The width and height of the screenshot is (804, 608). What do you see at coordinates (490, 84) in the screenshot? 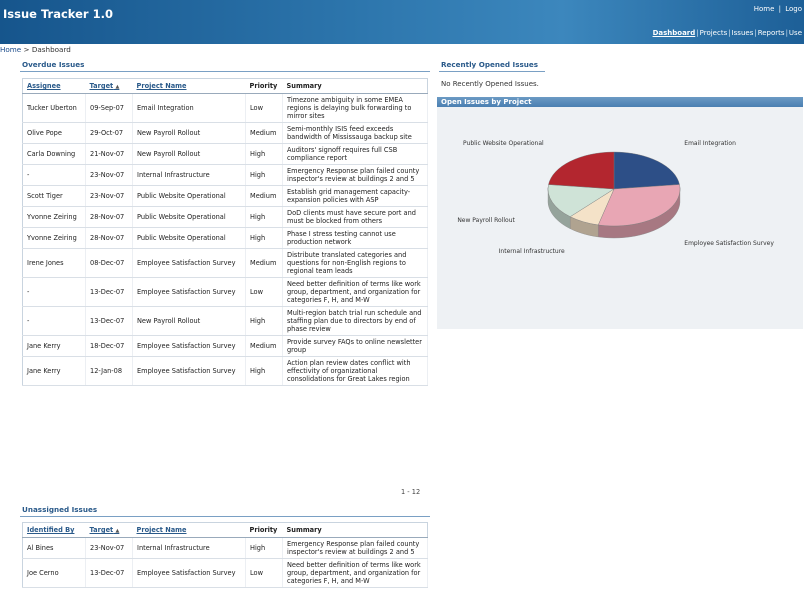
I see `recently-opened-empty-text: No Recently Opened Issues.` at bounding box center [490, 84].